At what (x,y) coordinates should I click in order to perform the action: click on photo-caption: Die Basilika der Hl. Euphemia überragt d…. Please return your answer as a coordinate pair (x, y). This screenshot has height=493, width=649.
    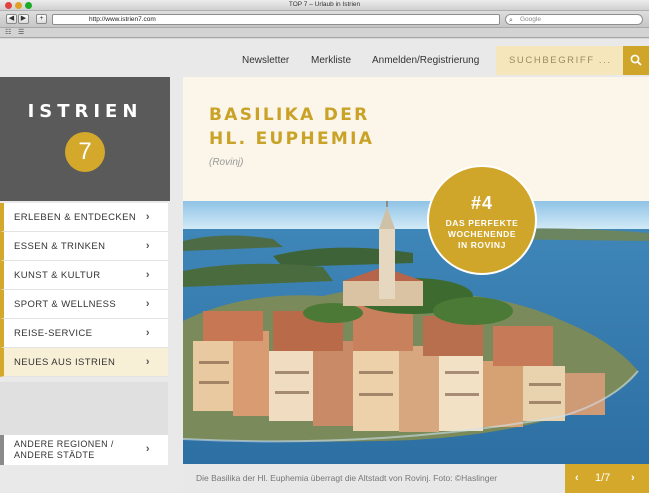
    Looking at the image, I should click on (374, 478).